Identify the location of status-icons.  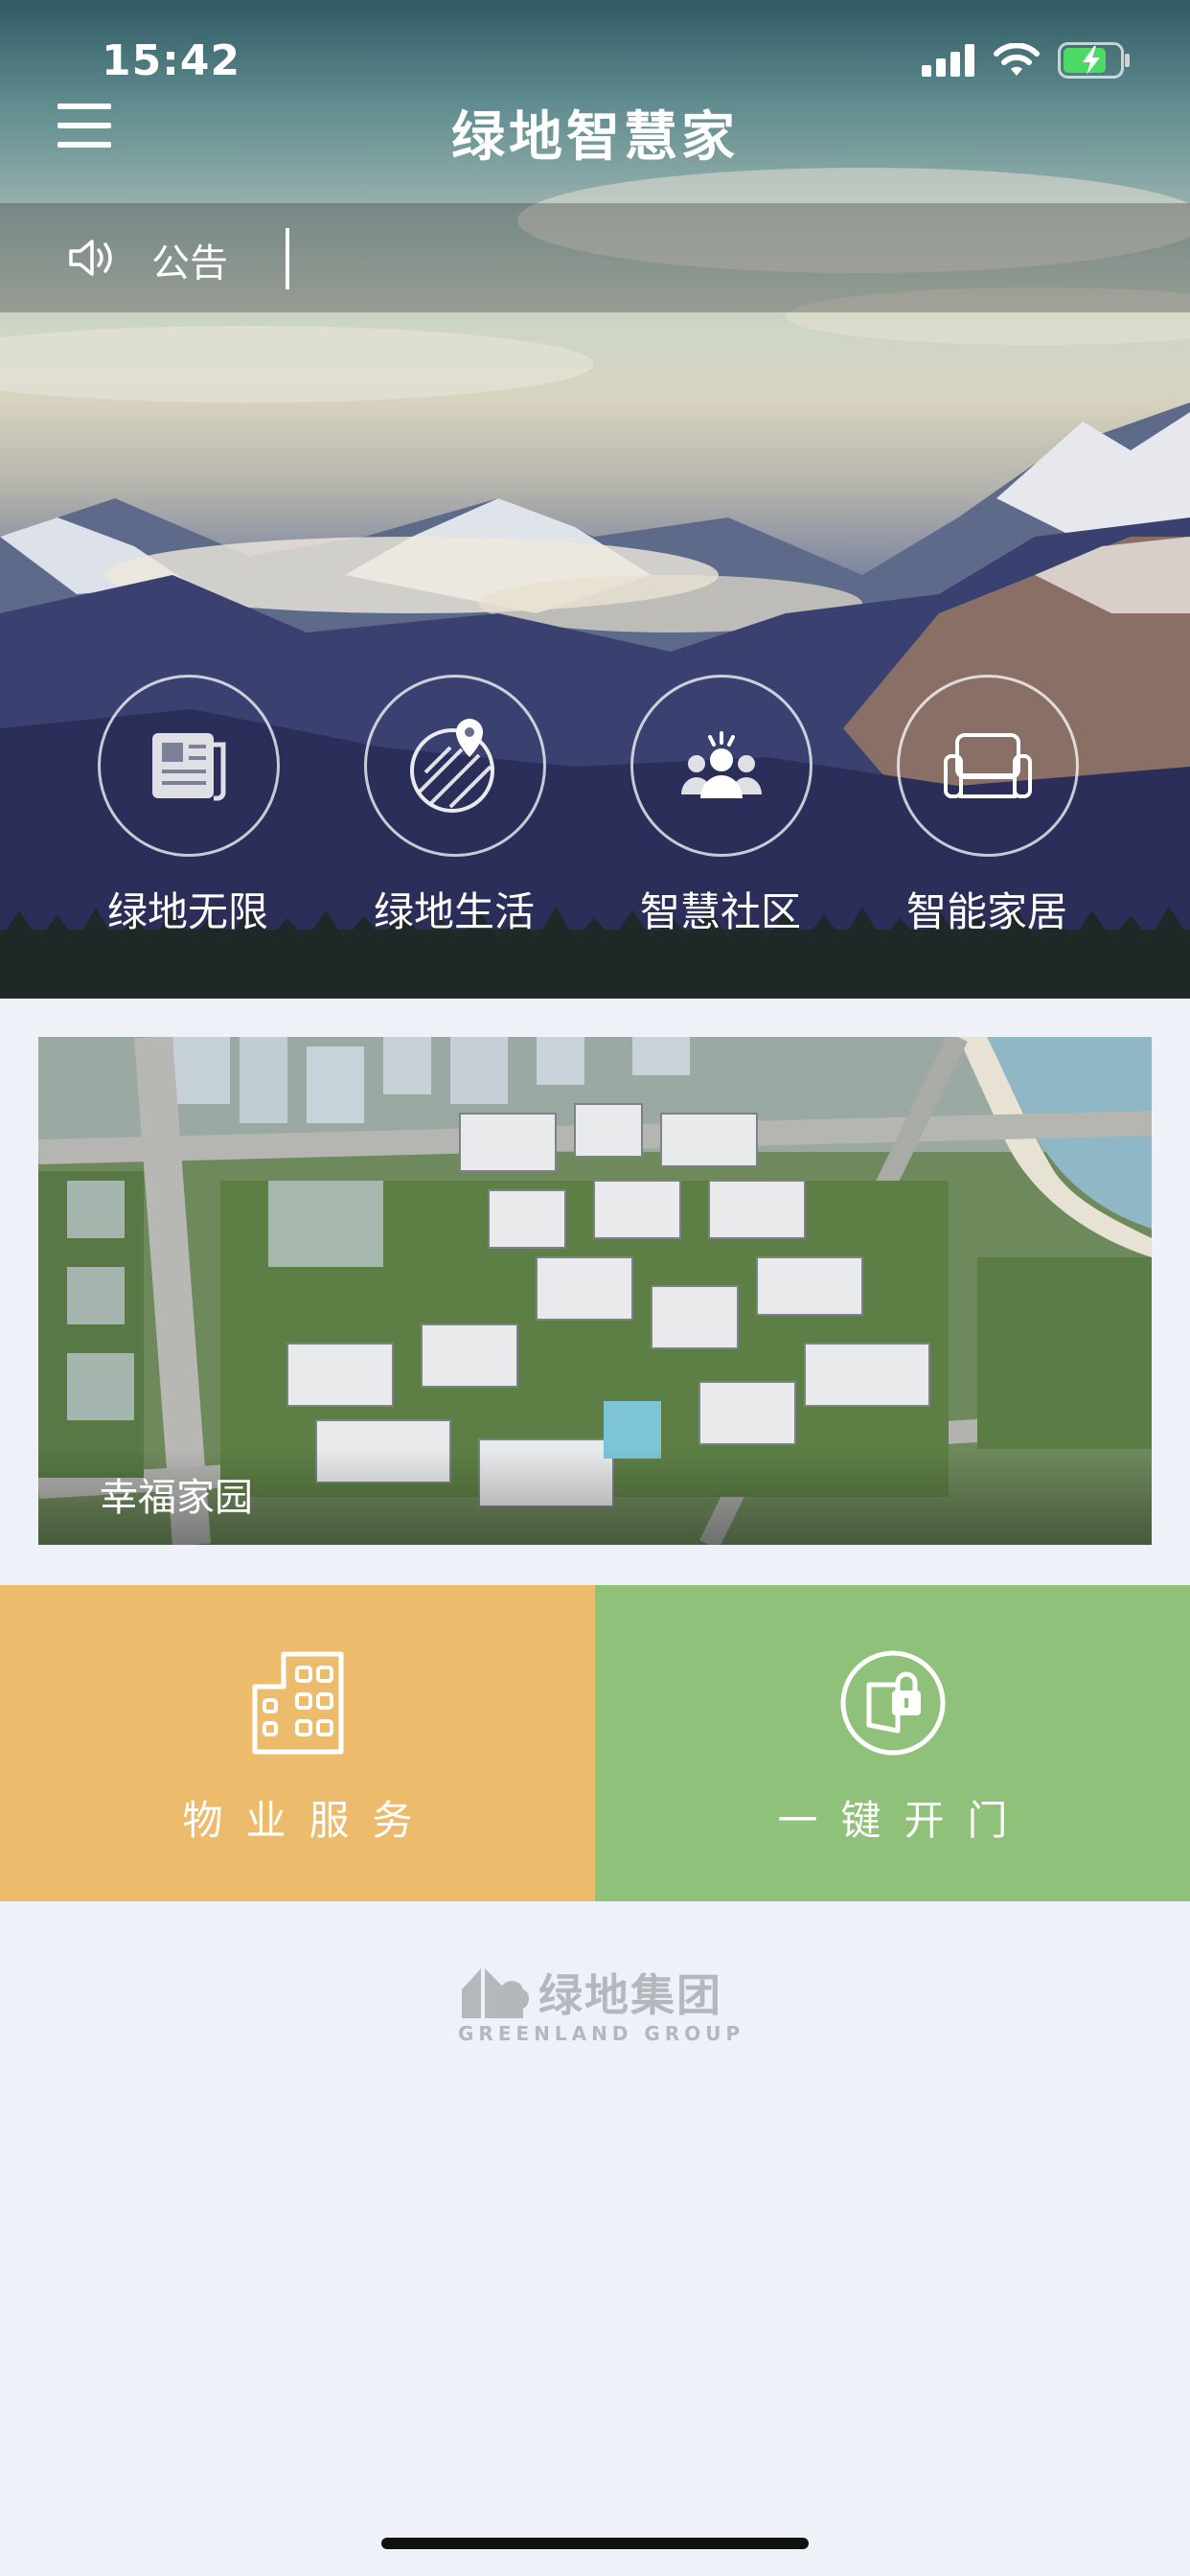
(1028, 60).